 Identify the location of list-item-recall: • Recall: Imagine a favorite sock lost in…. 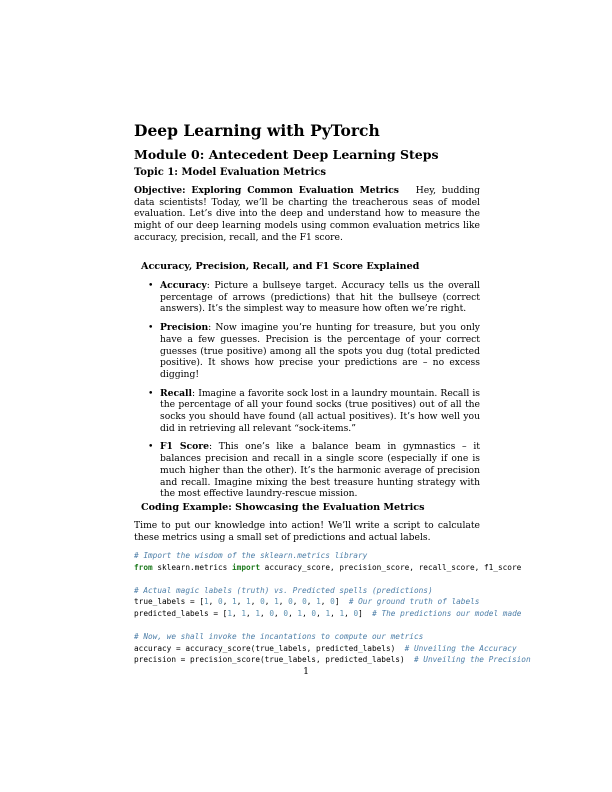
(314, 411).